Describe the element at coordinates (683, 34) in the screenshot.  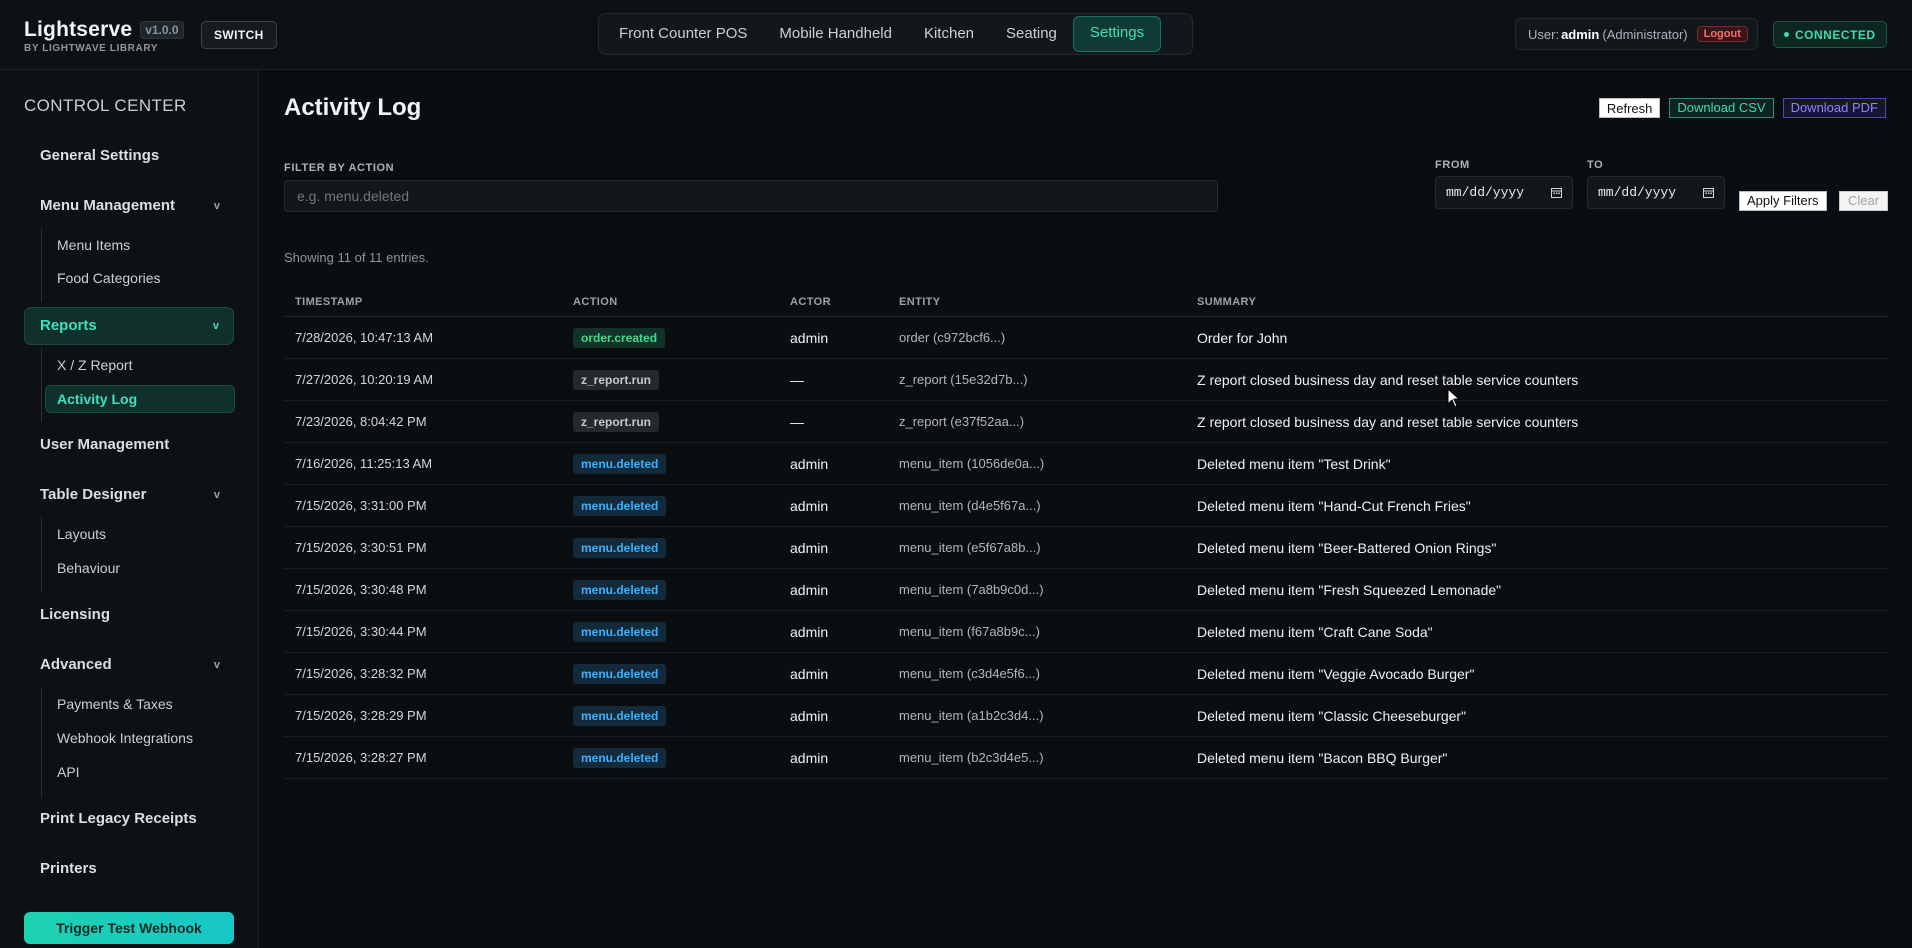
I see `tab-front-counter-pos: Front Counter POS` at that location.